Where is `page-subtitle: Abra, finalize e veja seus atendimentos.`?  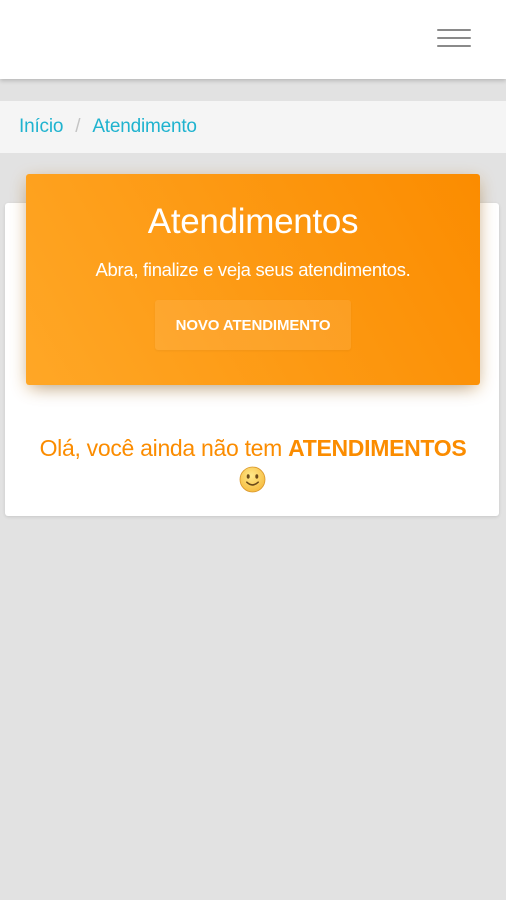
page-subtitle: Abra, finalize e veja seus atendimentos. is located at coordinates (253, 269).